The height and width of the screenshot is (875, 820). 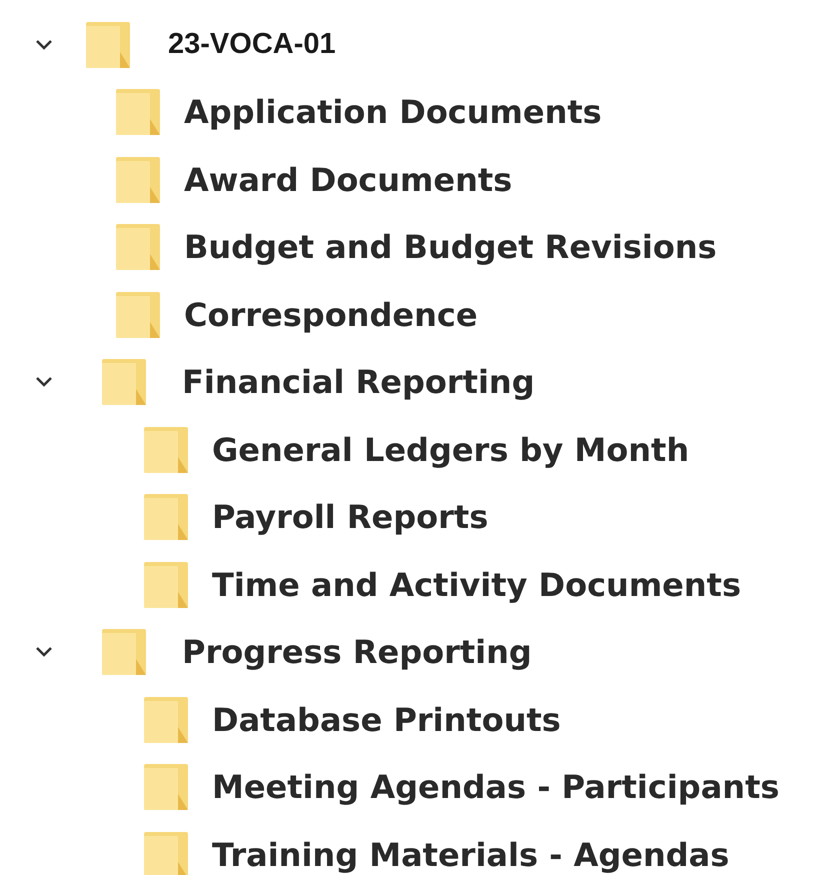 I want to click on folder-label: Progress Reporting, so click(x=357, y=652).